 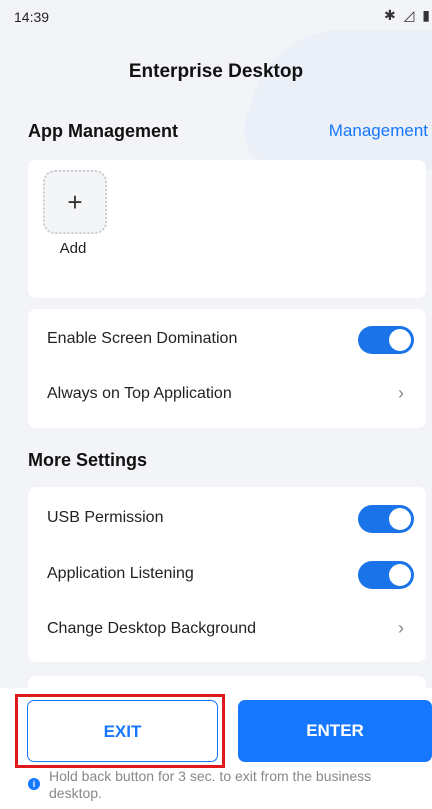 I want to click on status-icons: ✱ ◿ ▮, so click(x=408, y=15).